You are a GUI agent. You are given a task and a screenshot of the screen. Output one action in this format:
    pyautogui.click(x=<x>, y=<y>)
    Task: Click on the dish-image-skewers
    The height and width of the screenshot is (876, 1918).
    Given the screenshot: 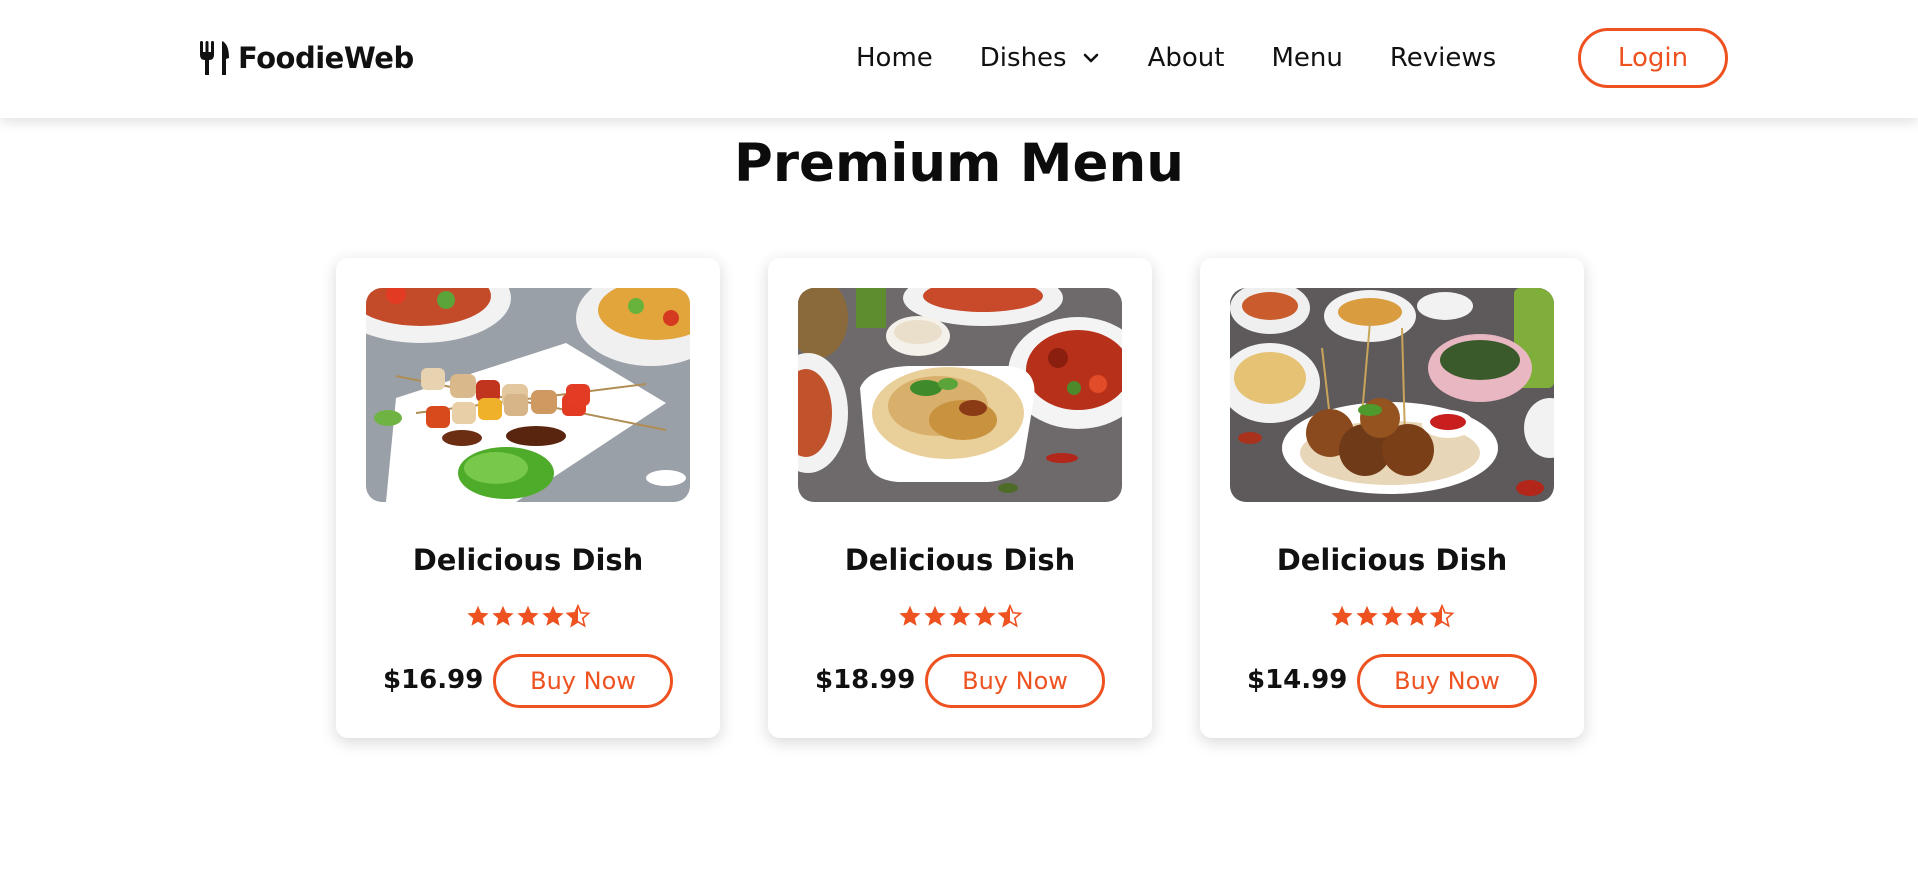 What is the action you would take?
    pyautogui.click(x=528, y=395)
    